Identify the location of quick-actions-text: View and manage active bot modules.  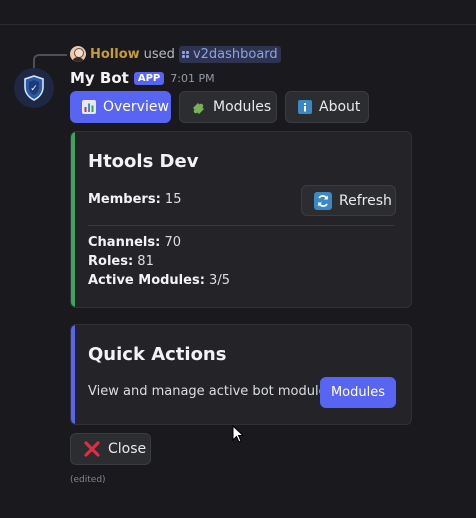
(211, 391).